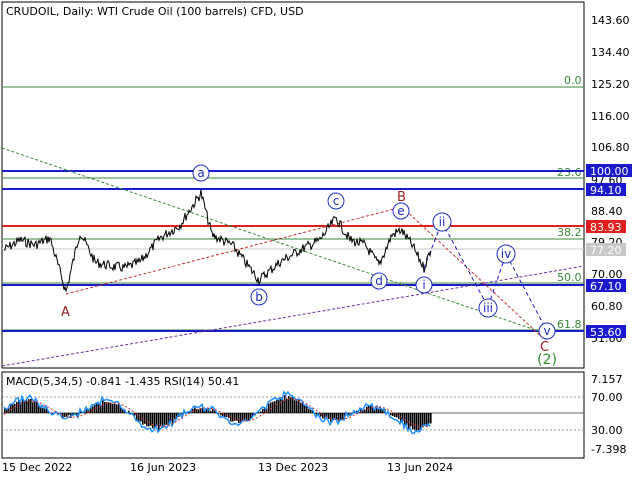  What do you see at coordinates (608, 449) in the screenshot?
I see `indicator-tick: -7.398` at bounding box center [608, 449].